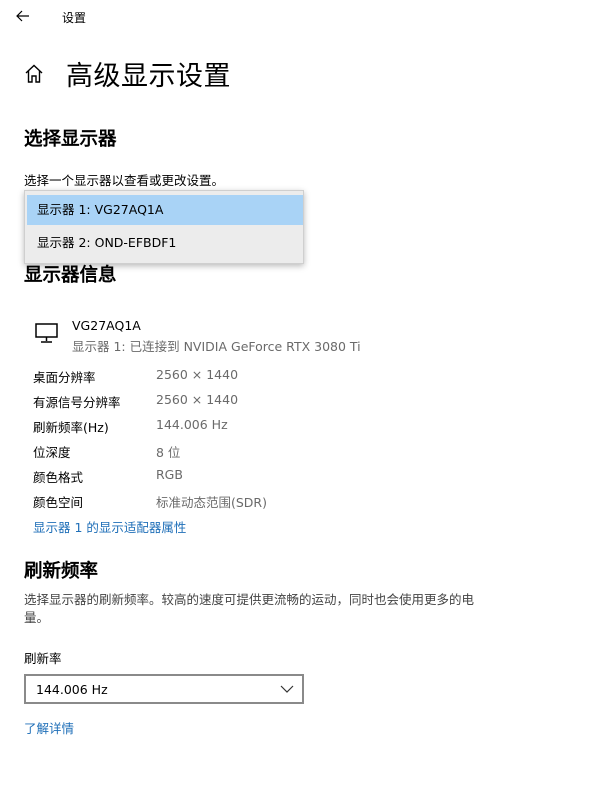 This screenshot has height=810, width=589. What do you see at coordinates (106, 325) in the screenshot?
I see `monitor-name: VG27AQ1A` at bounding box center [106, 325].